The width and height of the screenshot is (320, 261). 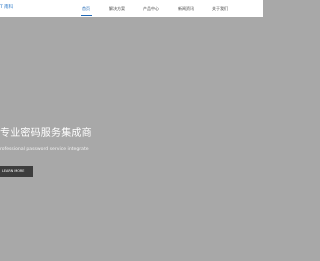 I want to click on nav-item-products: 产品中心, so click(x=151, y=9).